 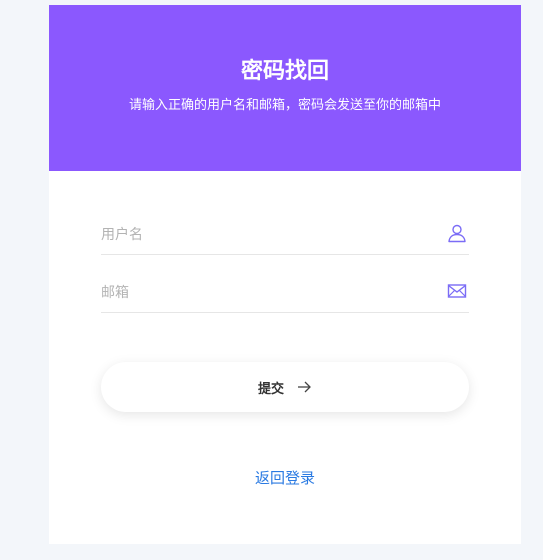 I want to click on page-subtitle: 请输入正确的用户名和邮箱，密码会发送至你的邮箱中, so click(x=284, y=105).